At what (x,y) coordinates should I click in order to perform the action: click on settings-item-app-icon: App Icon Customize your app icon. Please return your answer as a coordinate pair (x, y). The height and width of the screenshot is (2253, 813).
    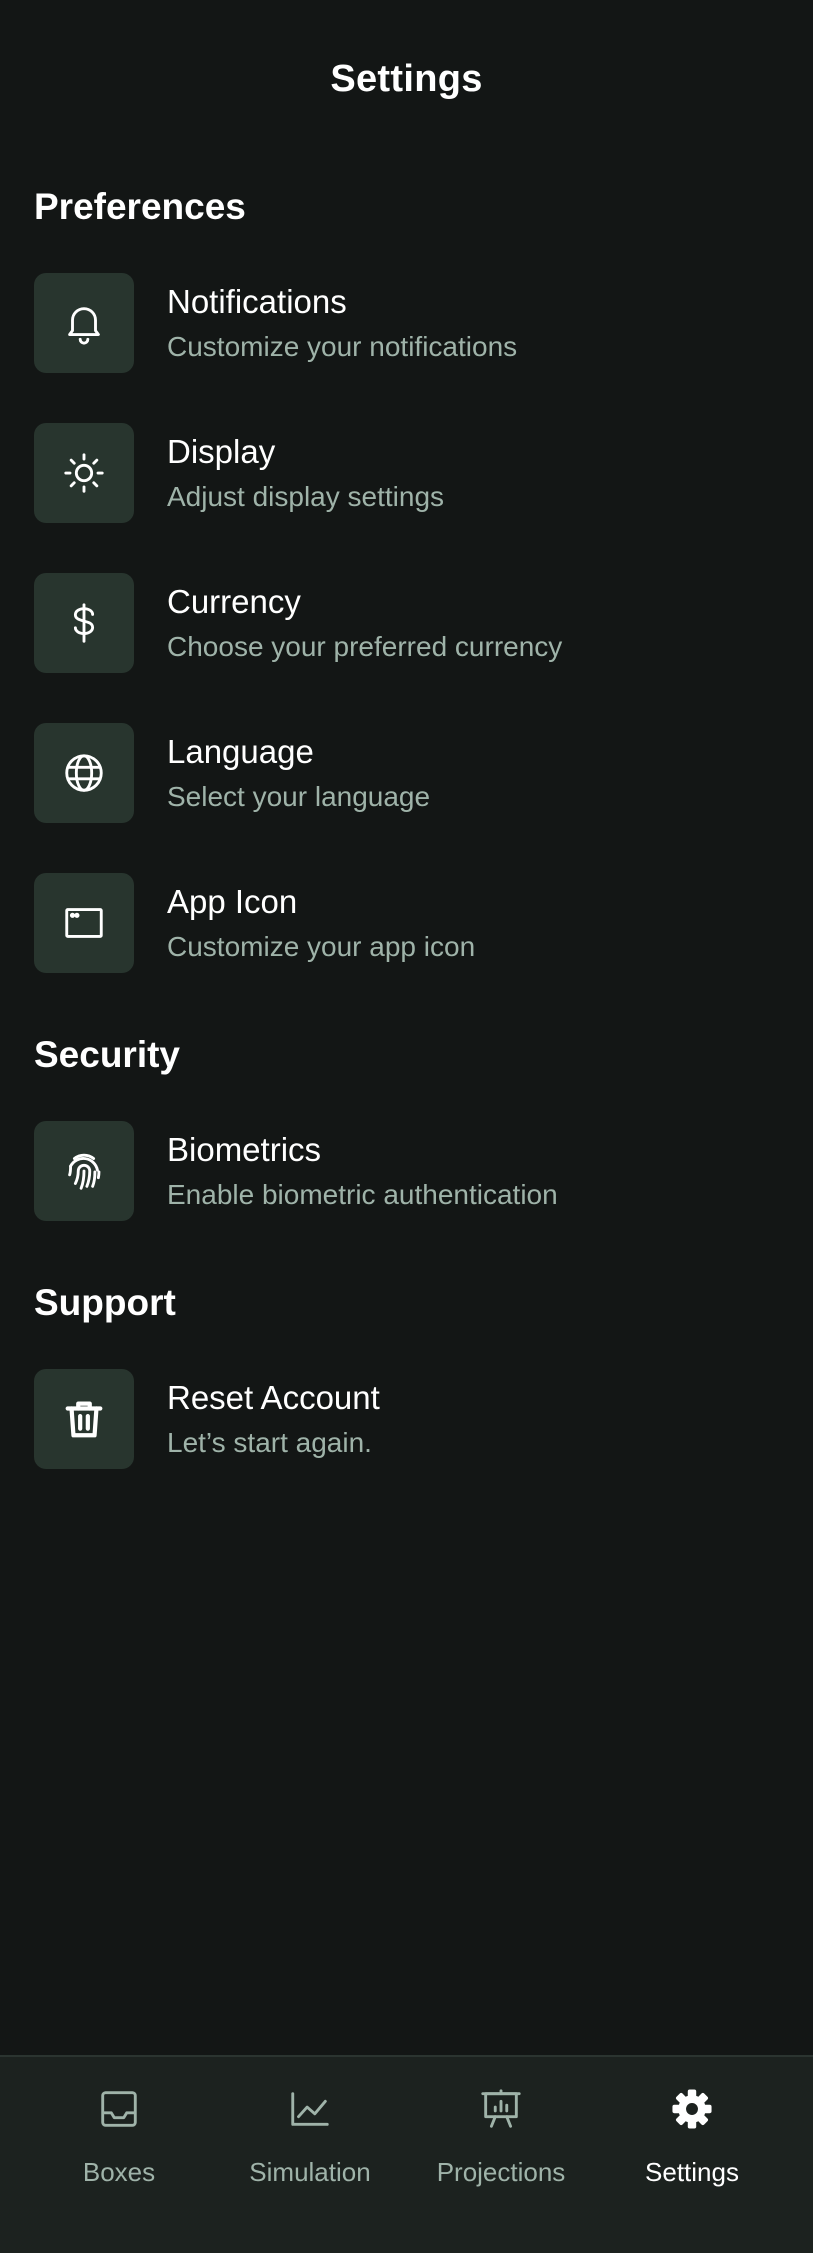
    Looking at the image, I should click on (406, 923).